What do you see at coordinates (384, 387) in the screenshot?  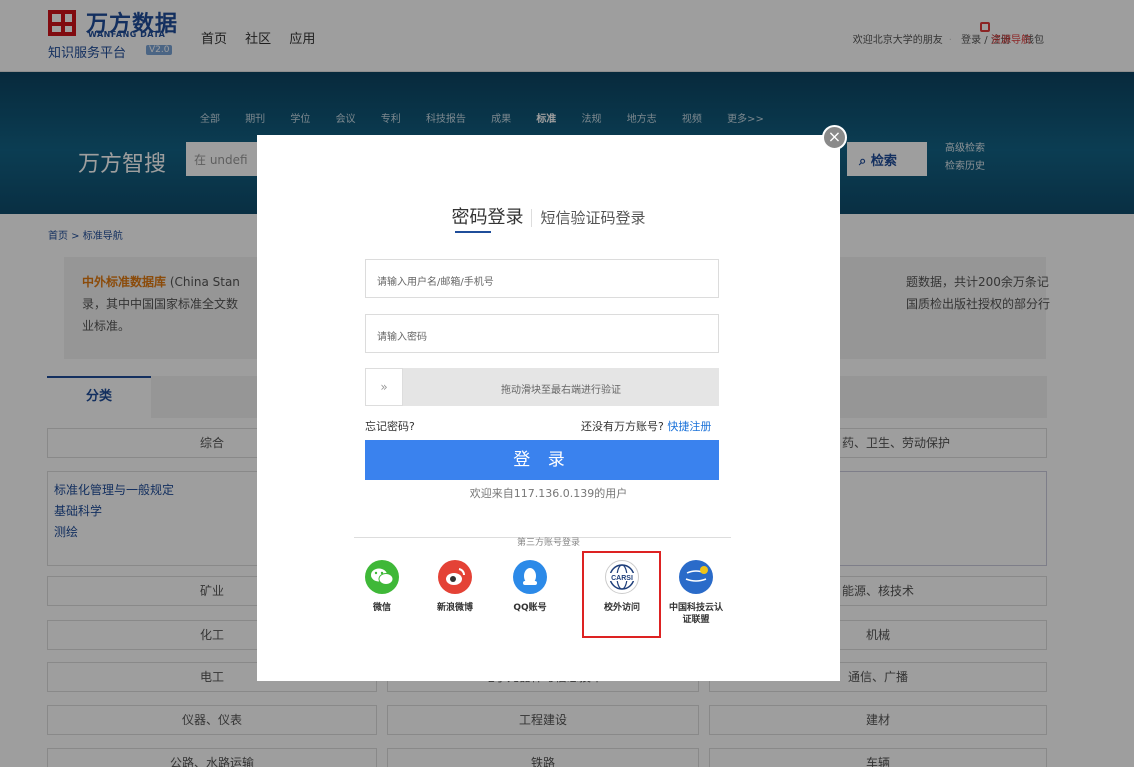 I see `slider-handle: »` at bounding box center [384, 387].